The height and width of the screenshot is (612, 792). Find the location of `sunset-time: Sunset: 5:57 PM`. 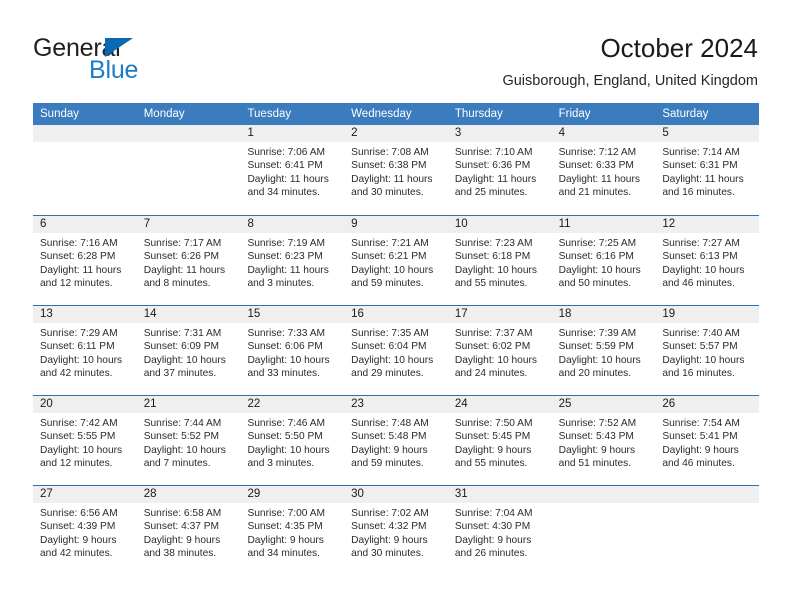

sunset-time: Sunset: 5:57 PM is located at coordinates (700, 347).